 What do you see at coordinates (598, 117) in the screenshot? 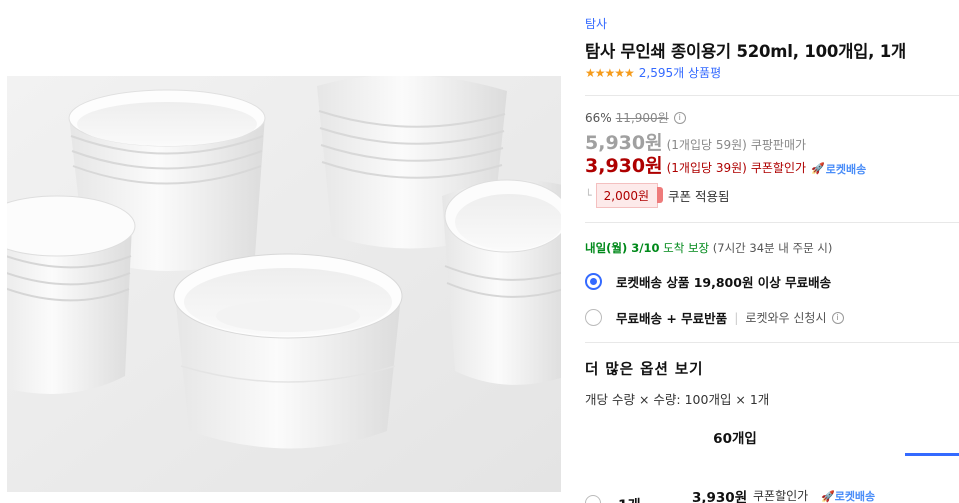
I see `discount-rate: 66%` at bounding box center [598, 117].